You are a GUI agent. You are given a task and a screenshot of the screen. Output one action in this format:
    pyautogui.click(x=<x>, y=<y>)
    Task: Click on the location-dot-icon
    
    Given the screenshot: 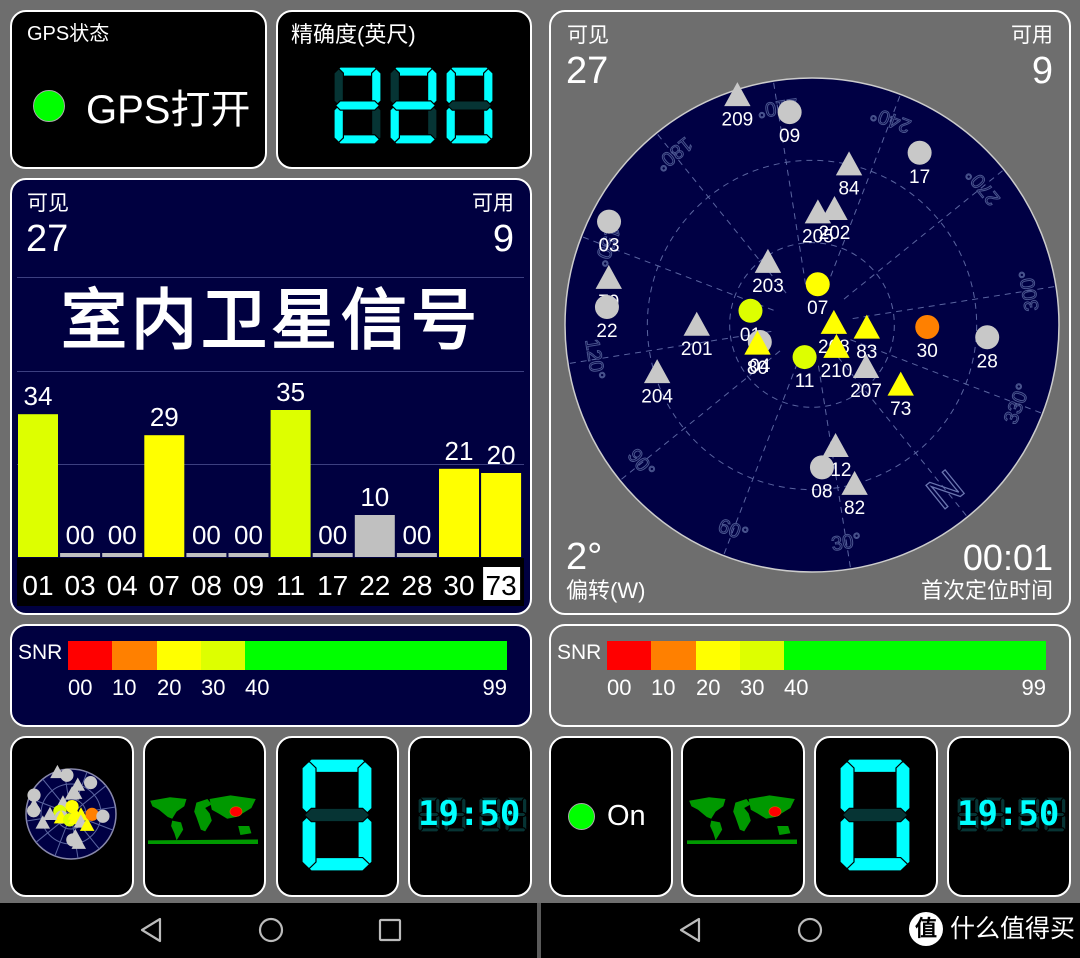 What is the action you would take?
    pyautogui.click(x=236, y=811)
    